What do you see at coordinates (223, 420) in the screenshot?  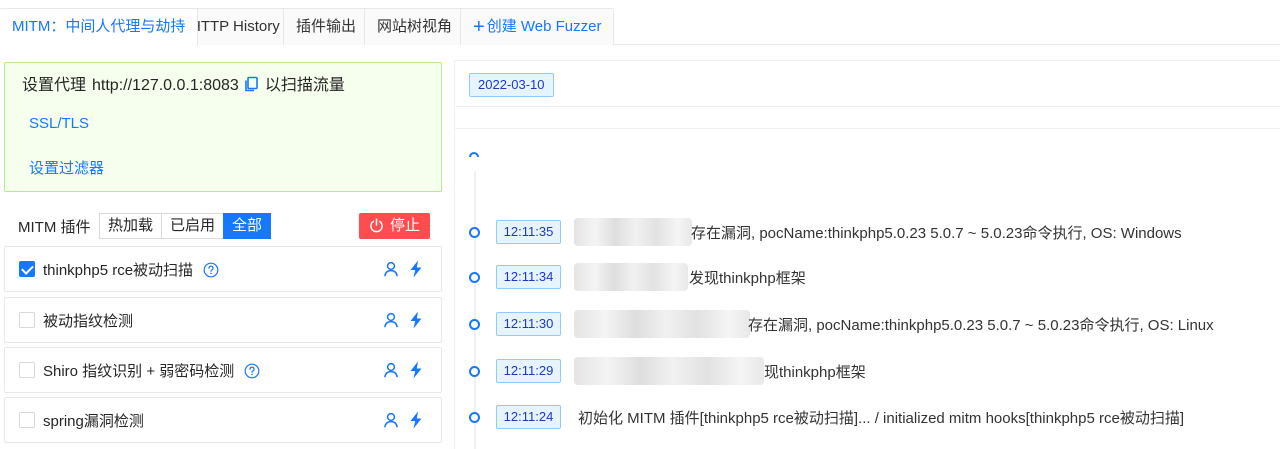 I see `plugin-item: spring漏洞检测` at bounding box center [223, 420].